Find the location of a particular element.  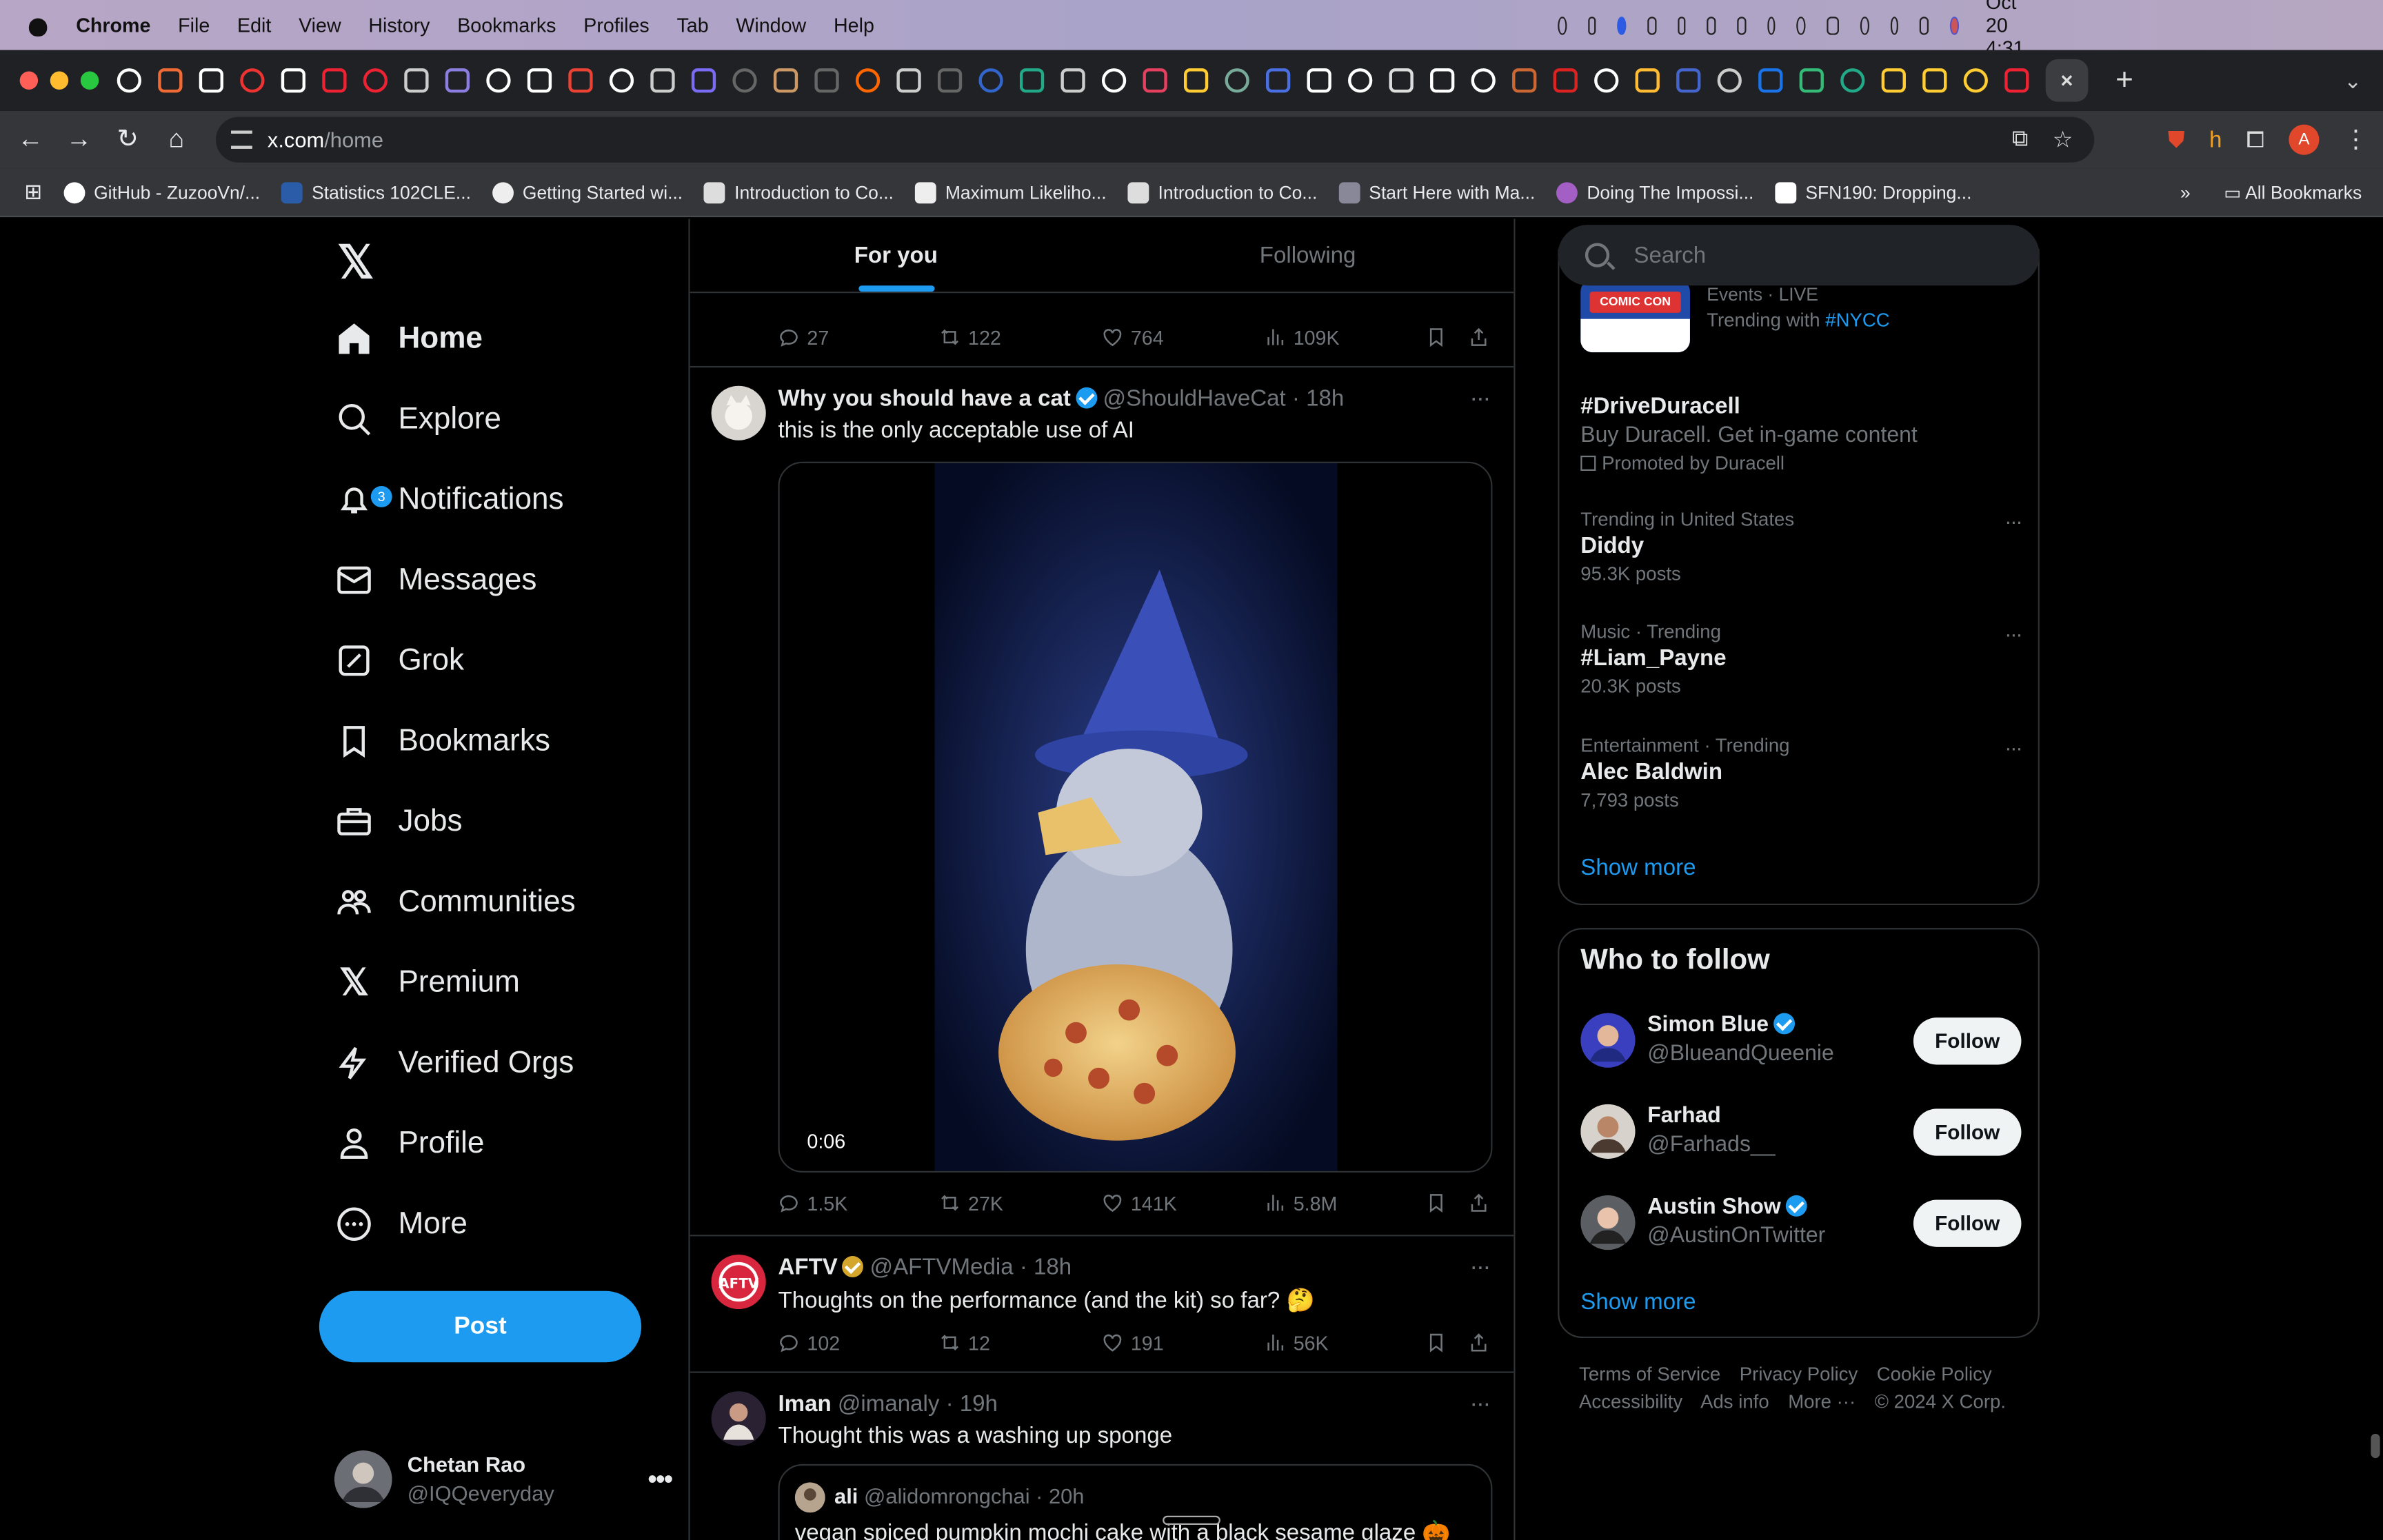

menu-app-chrome: Chrome is located at coordinates (113, 26).